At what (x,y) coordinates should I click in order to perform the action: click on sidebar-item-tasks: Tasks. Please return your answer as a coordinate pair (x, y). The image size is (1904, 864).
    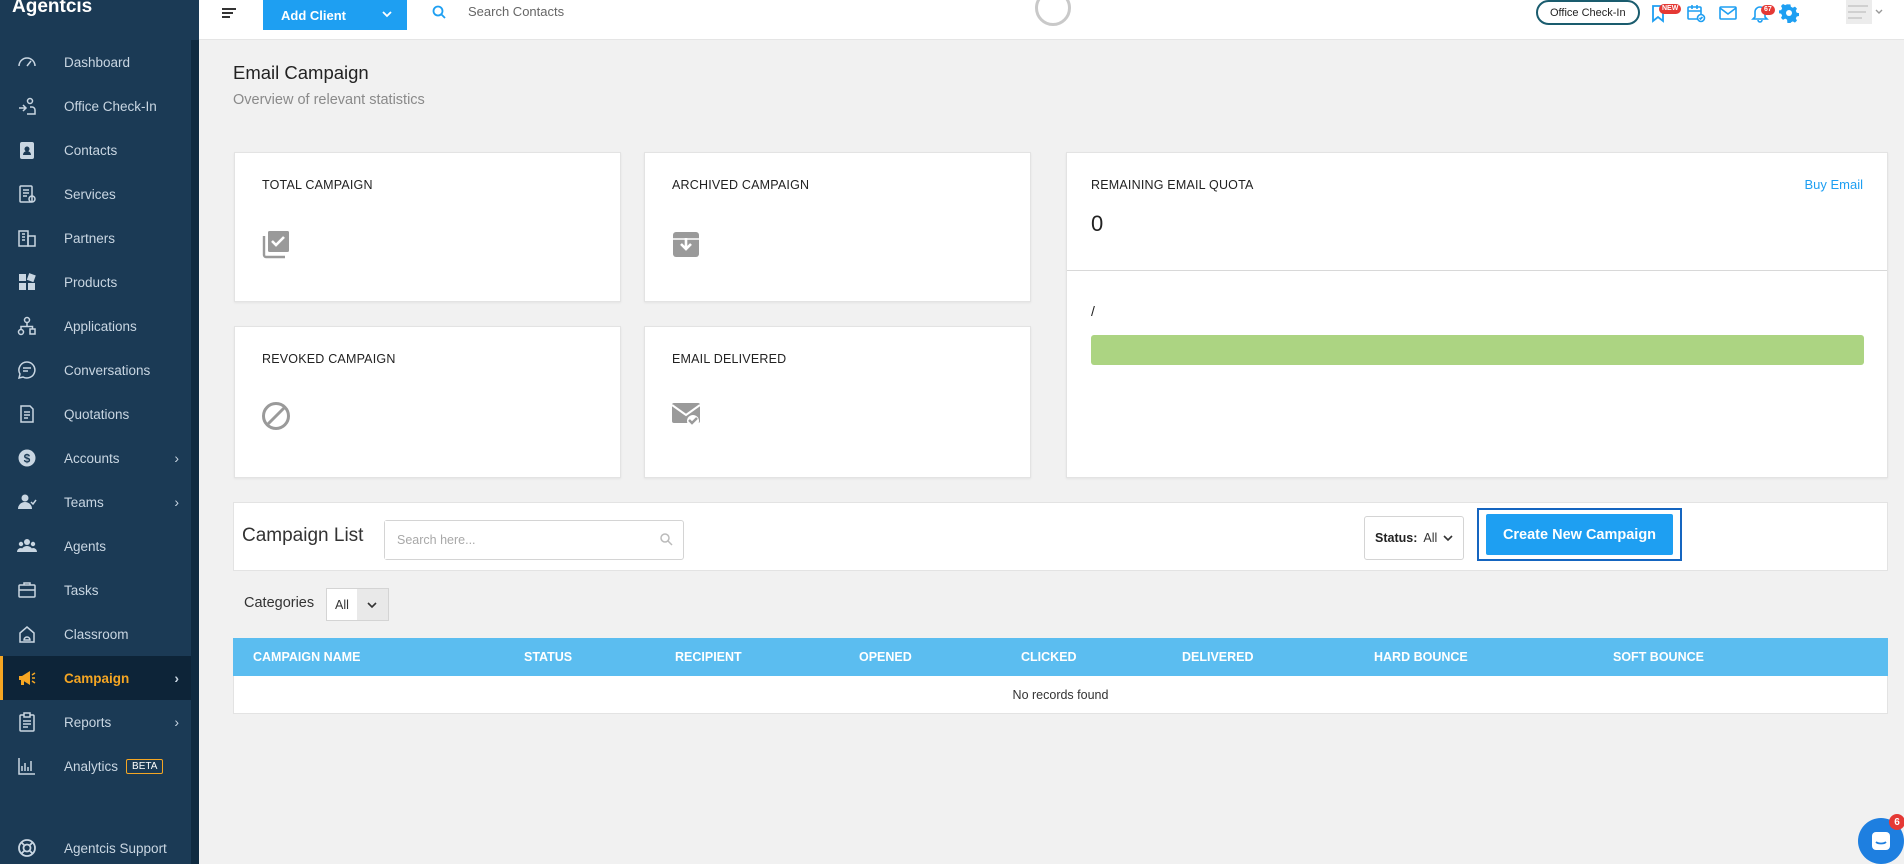
    Looking at the image, I should click on (95, 590).